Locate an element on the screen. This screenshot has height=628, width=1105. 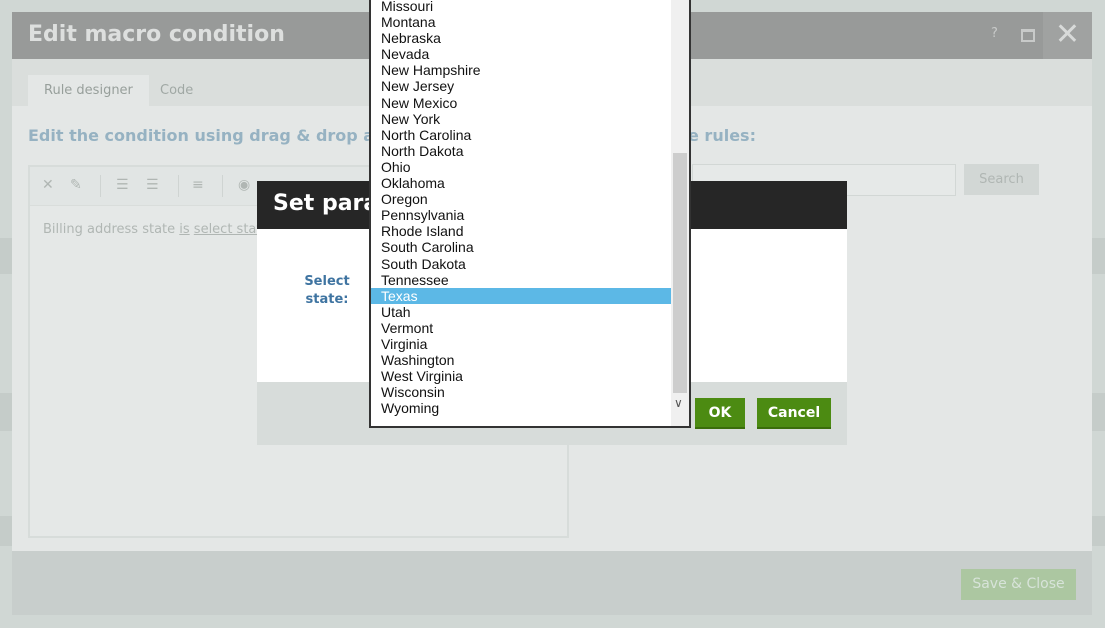
state-option: Missouri is located at coordinates (521, 7).